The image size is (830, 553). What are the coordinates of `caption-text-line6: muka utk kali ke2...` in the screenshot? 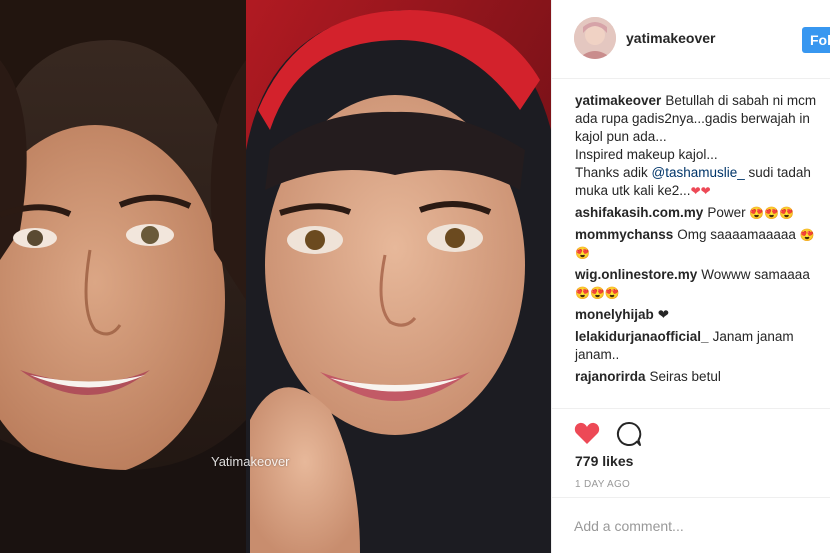 It's located at (633, 190).